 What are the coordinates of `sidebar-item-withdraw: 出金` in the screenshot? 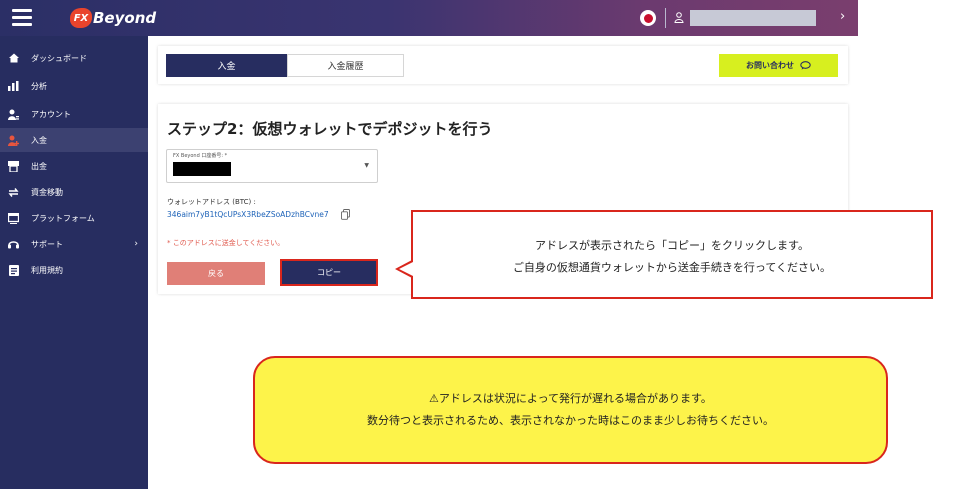 It's located at (74, 166).